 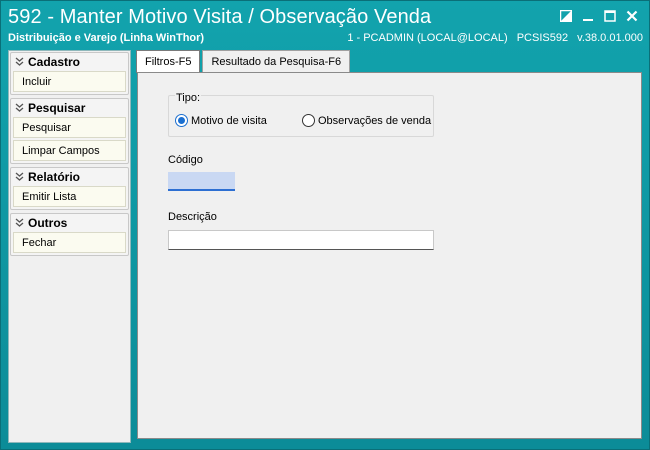 What do you see at coordinates (69, 150) in the screenshot?
I see `limpar-campos-button: Limpar Campos` at bounding box center [69, 150].